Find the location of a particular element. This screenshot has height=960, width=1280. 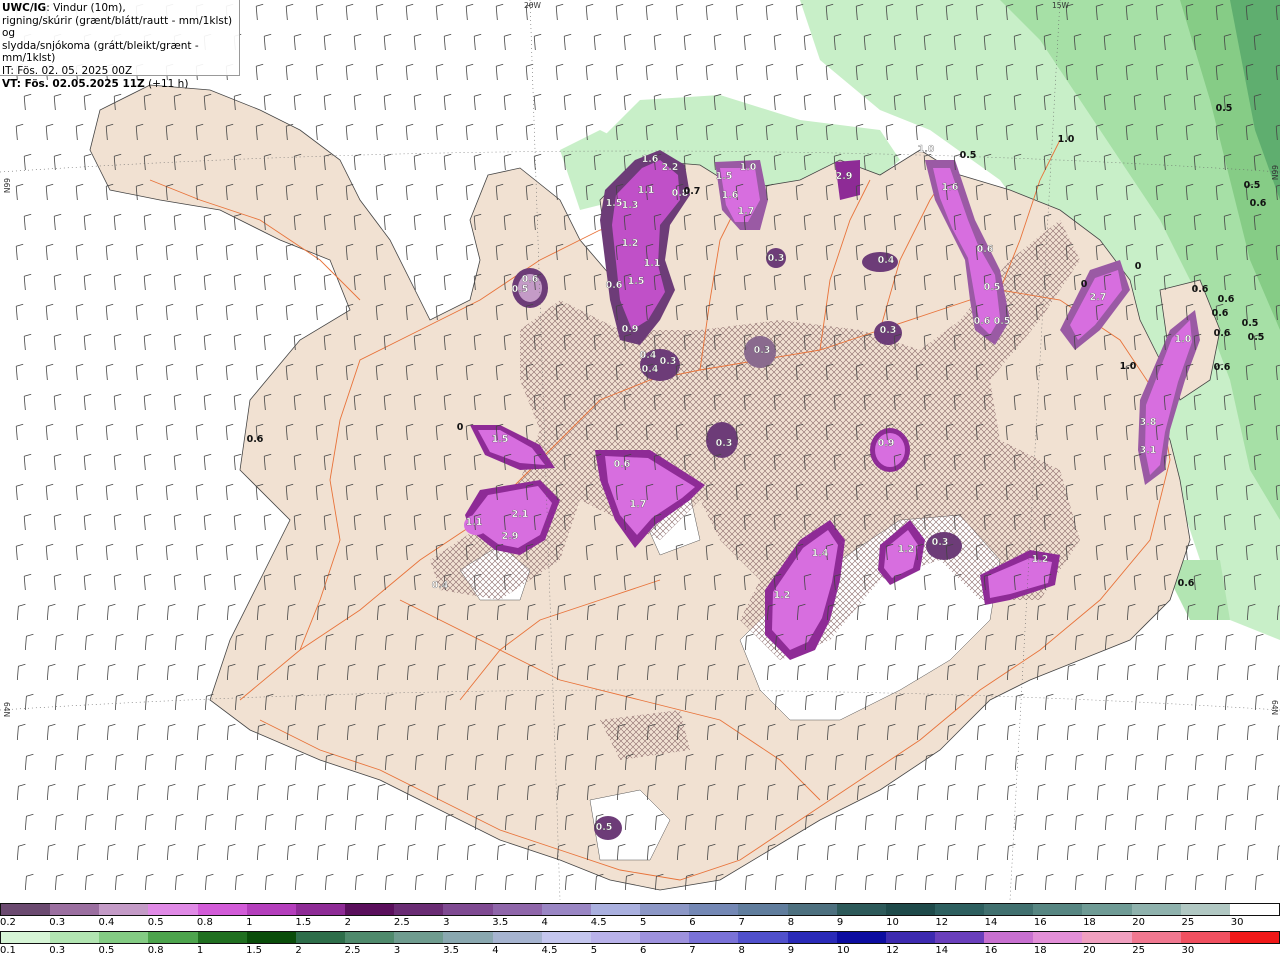

initial-time: IT: Fös. 02. 05. 2025 00Z is located at coordinates (67, 70).